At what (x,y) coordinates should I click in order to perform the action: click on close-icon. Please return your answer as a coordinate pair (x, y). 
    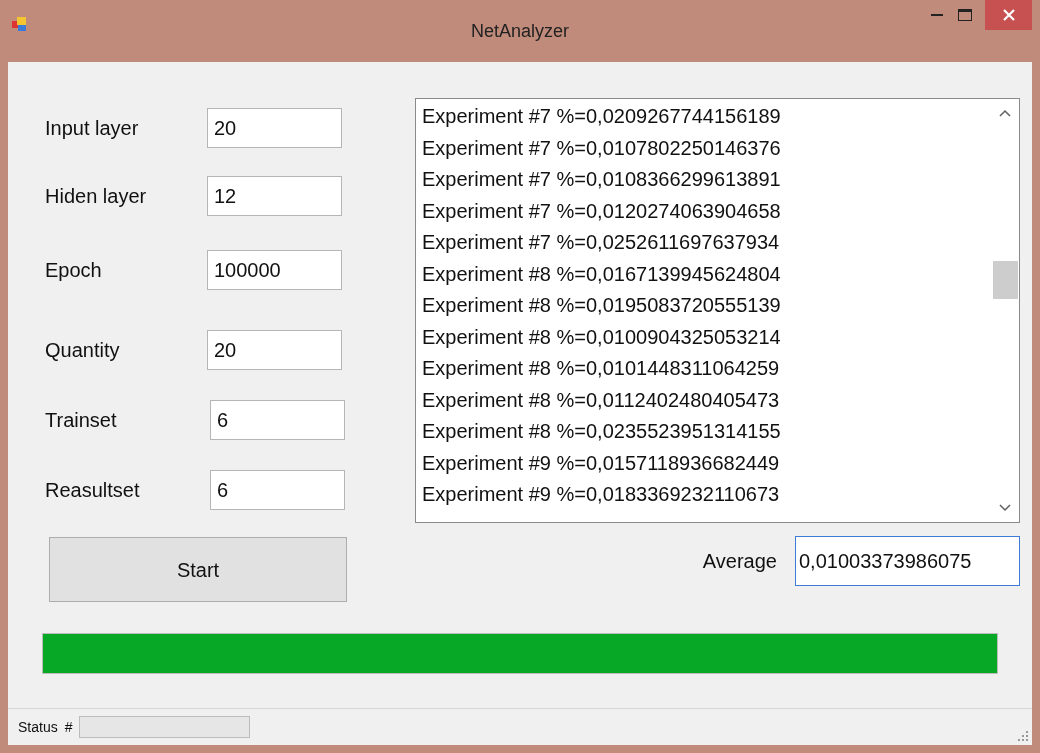
    Looking at the image, I should click on (1008, 15).